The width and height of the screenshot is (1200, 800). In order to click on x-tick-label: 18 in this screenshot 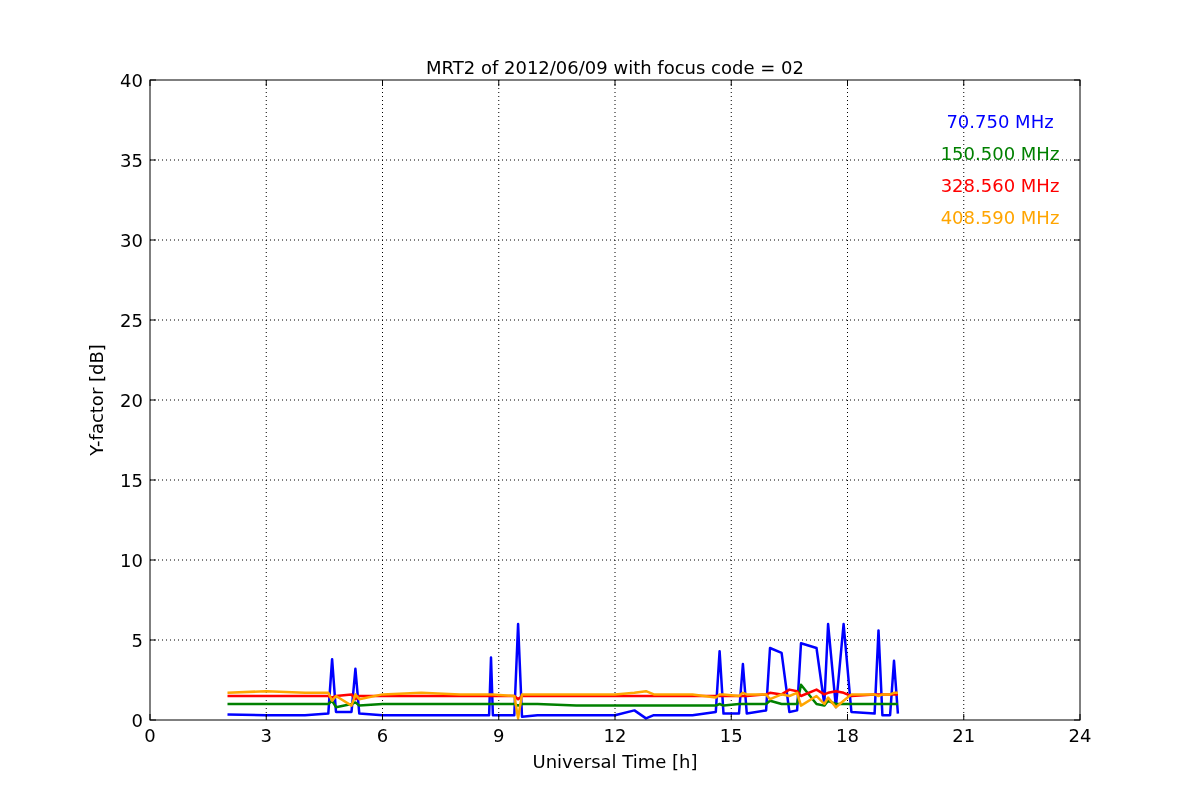, I will do `click(847, 735)`.